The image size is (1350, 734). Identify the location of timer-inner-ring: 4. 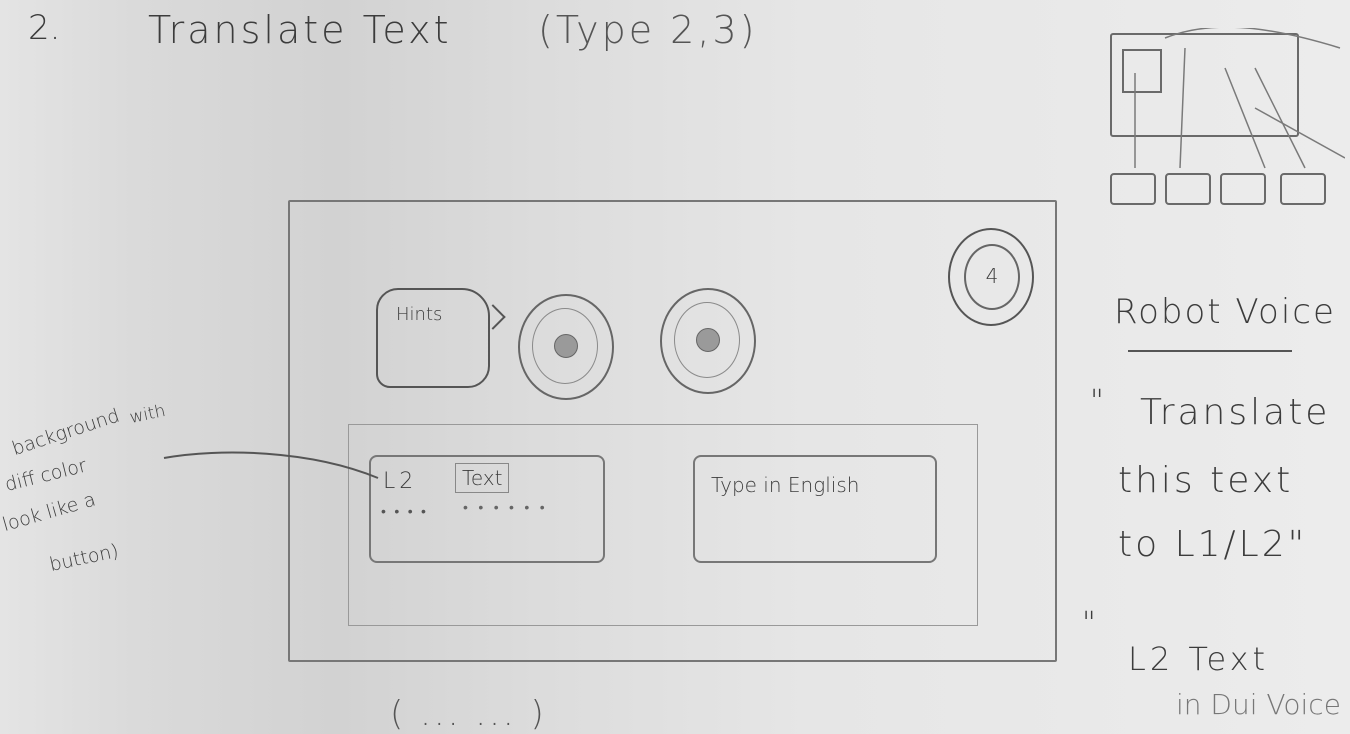
(992, 277).